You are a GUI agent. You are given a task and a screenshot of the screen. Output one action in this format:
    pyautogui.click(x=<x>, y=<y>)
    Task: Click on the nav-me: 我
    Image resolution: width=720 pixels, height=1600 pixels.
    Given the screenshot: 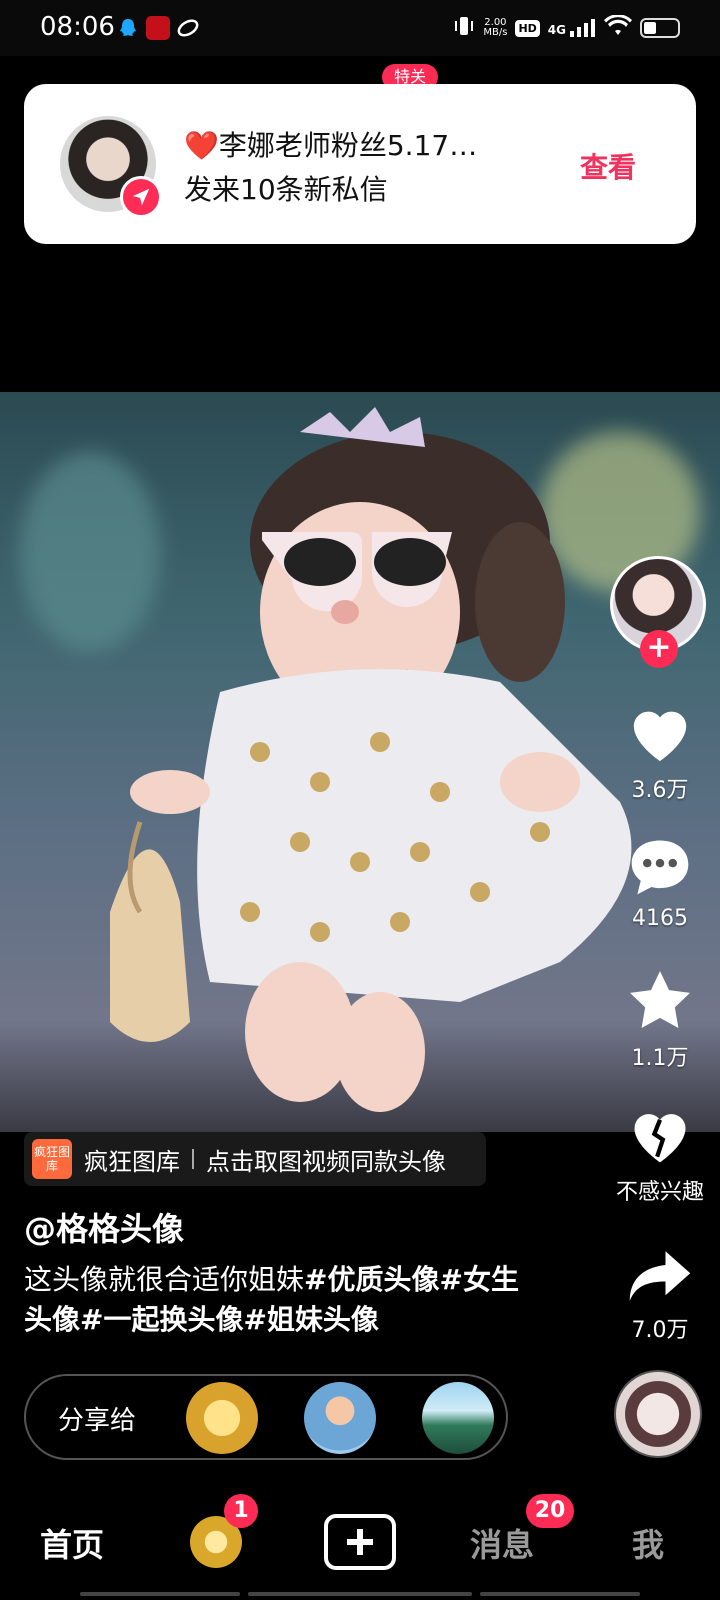 What is the action you would take?
    pyautogui.click(x=648, y=1543)
    